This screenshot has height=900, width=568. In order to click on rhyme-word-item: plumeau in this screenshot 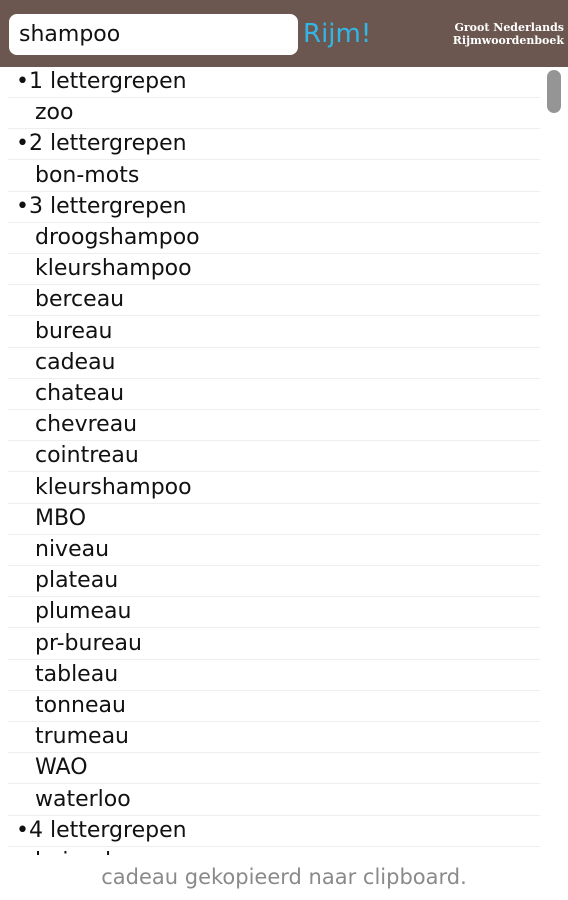, I will do `click(274, 613)`.